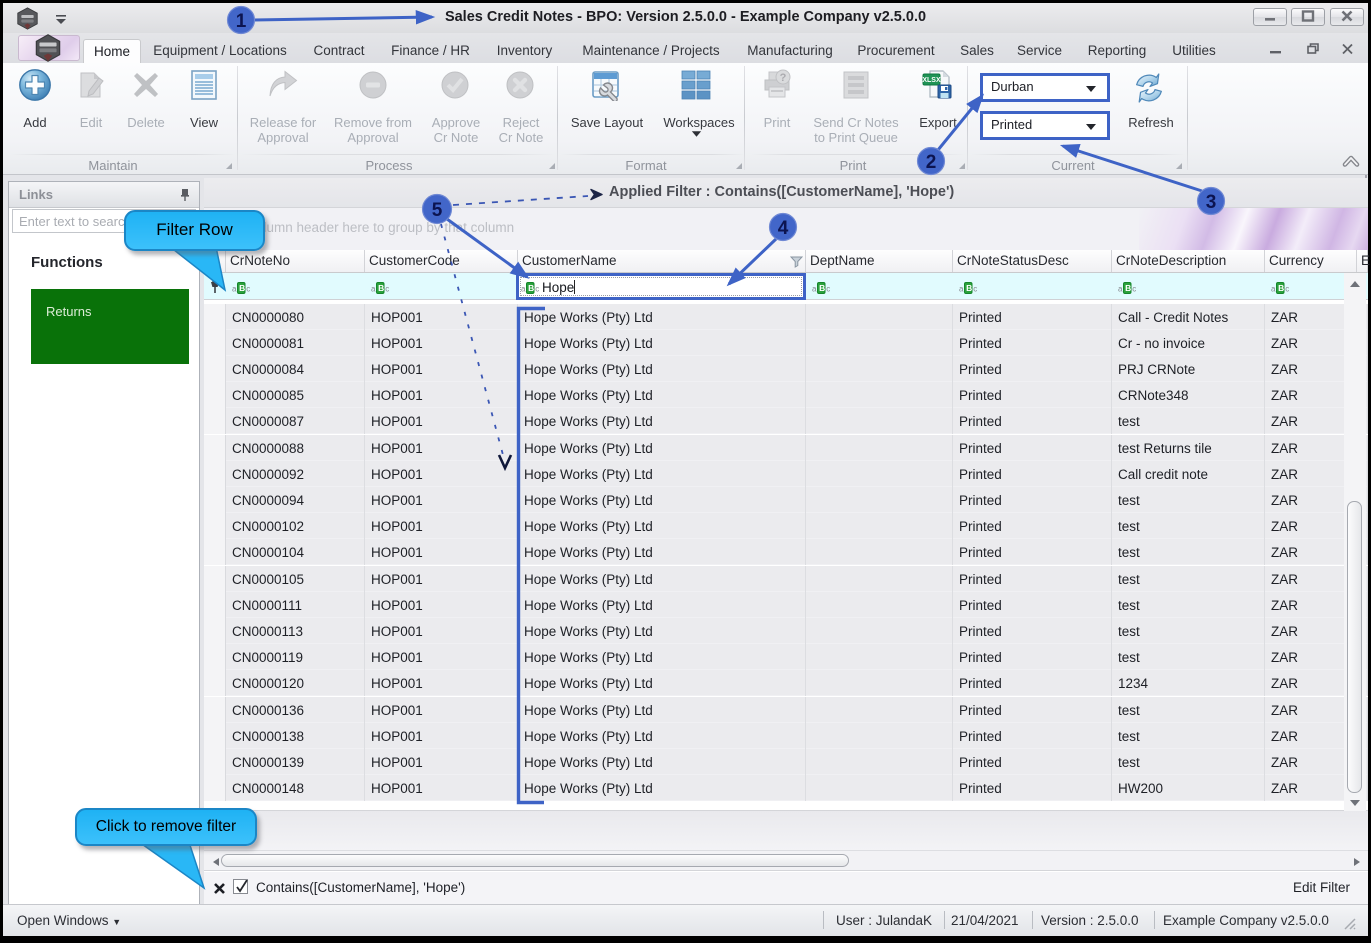  Describe the element at coordinates (931, 80) in the screenshot. I see `svg-text: XLSX` at that location.